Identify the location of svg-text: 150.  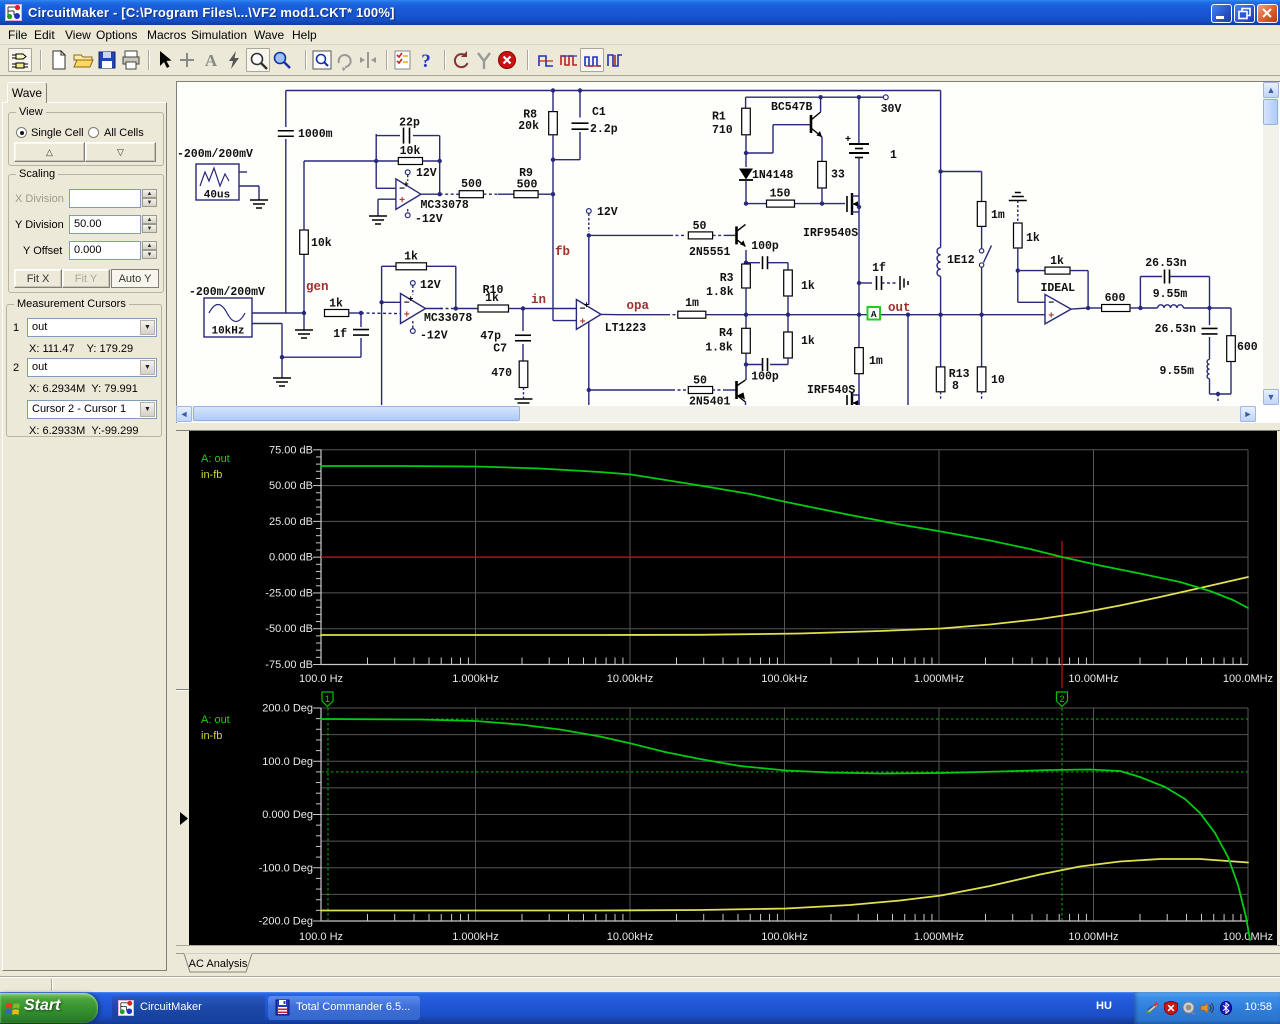
(780, 194).